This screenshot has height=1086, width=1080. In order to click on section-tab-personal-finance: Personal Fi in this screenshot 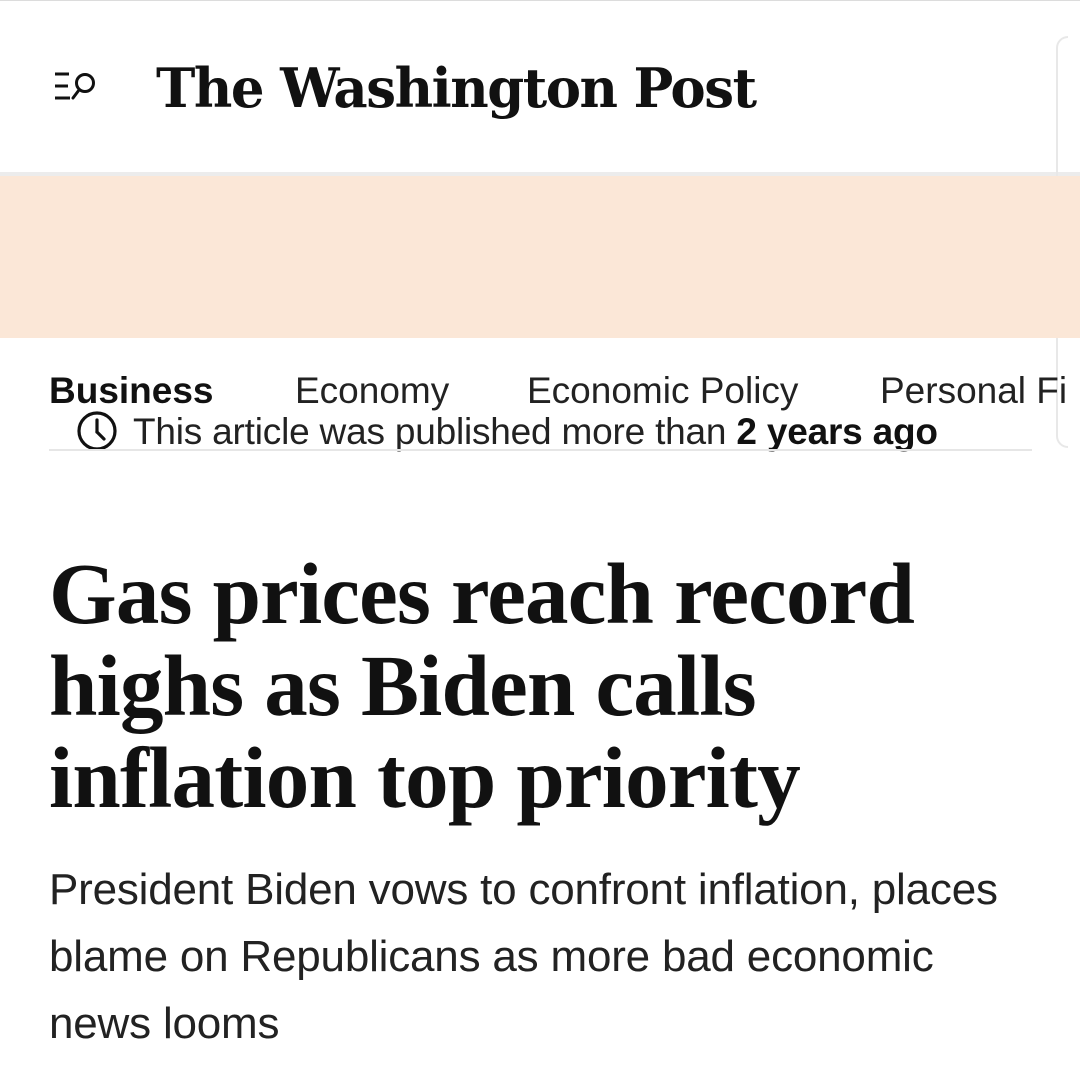, I will do `click(973, 391)`.